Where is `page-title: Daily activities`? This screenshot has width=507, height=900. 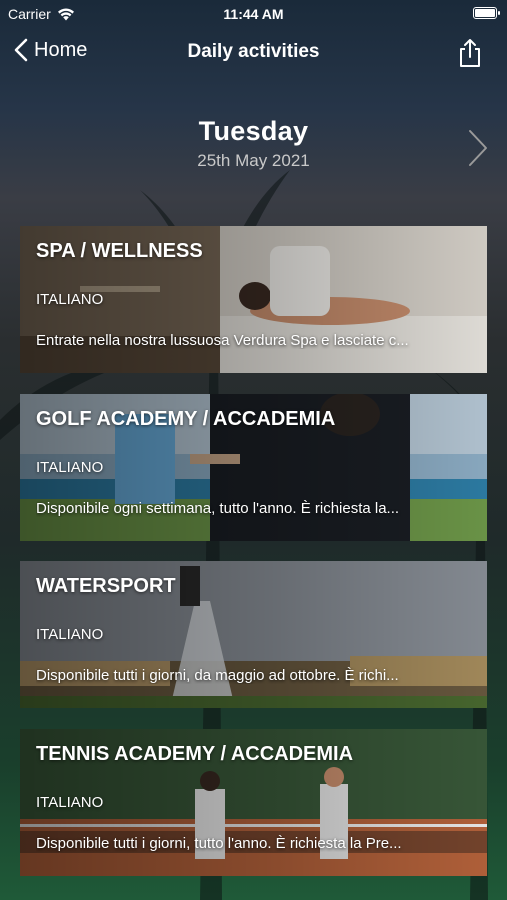 page-title: Daily activities is located at coordinates (253, 51).